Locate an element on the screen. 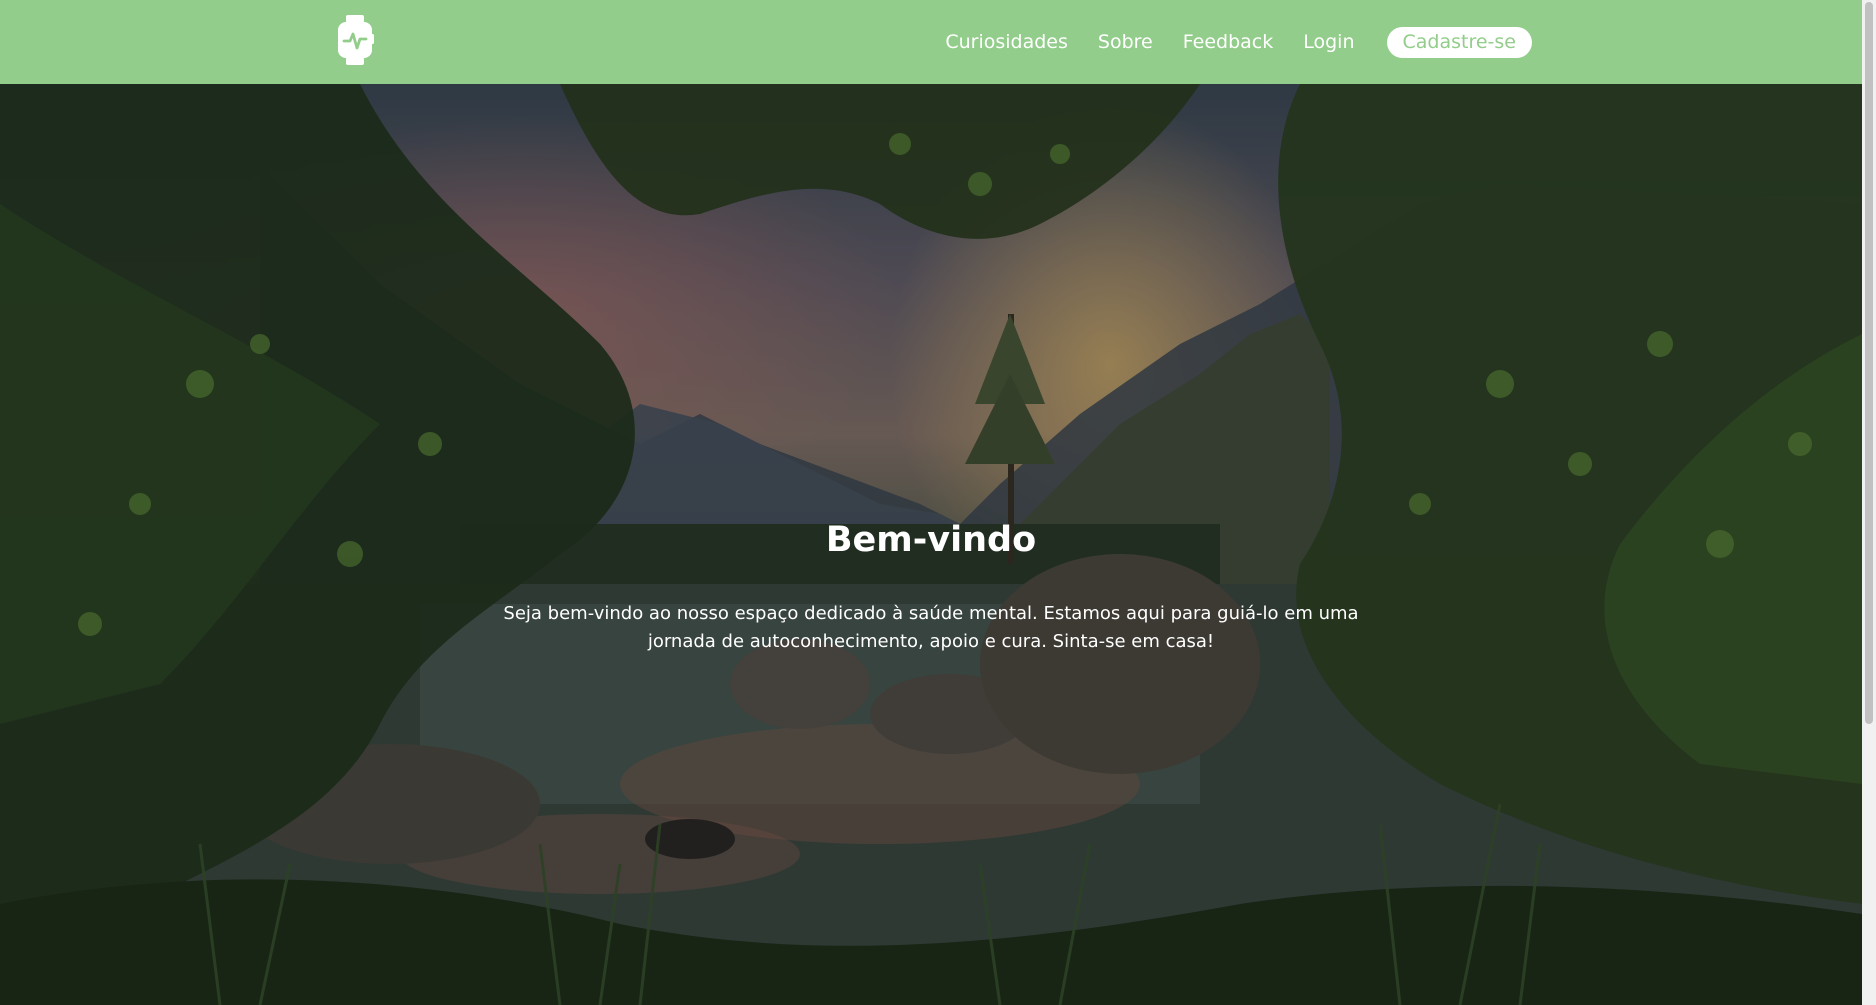 The width and height of the screenshot is (1876, 1005). scrollbar is located at coordinates (1869, 502).